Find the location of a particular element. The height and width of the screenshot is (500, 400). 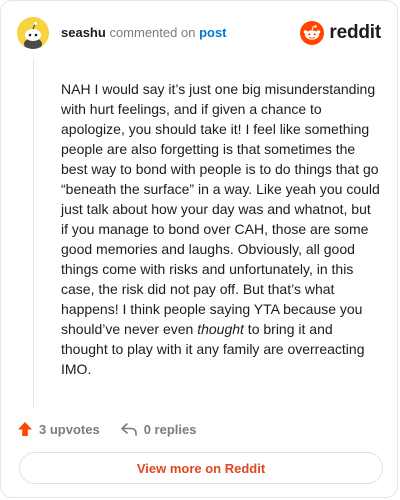

reply-icon is located at coordinates (128, 429).